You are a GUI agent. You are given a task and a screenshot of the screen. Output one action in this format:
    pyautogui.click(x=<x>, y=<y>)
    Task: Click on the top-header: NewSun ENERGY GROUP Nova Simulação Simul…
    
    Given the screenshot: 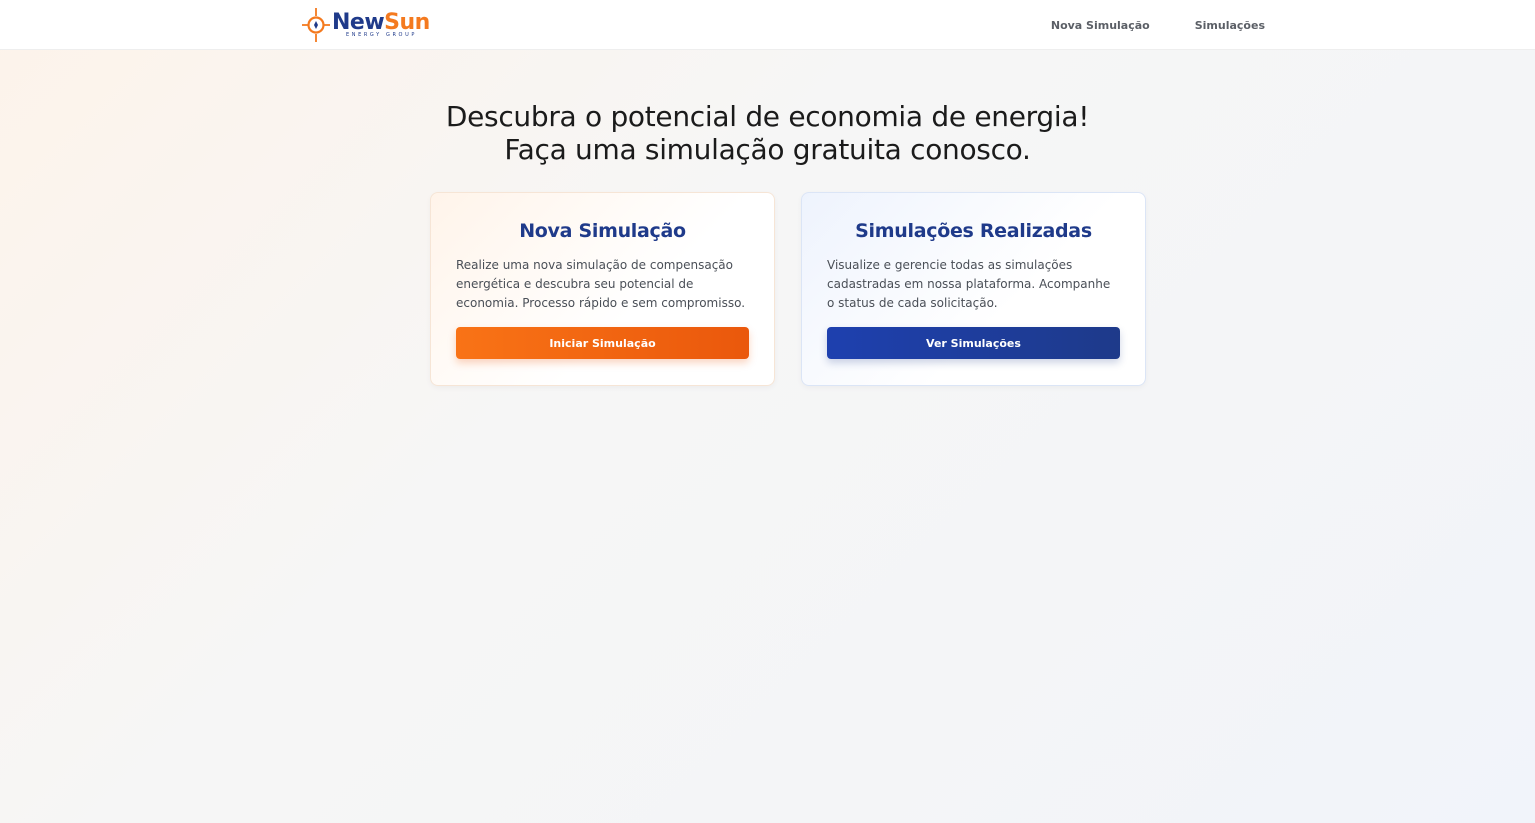 What is the action you would take?
    pyautogui.click(x=767, y=25)
    